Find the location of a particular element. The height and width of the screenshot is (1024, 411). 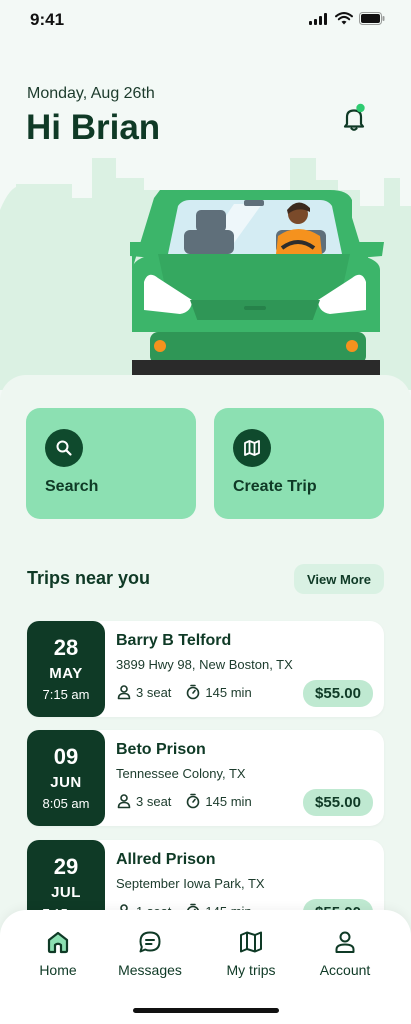

nav-my-trips-label: My trips is located at coordinates (251, 970).